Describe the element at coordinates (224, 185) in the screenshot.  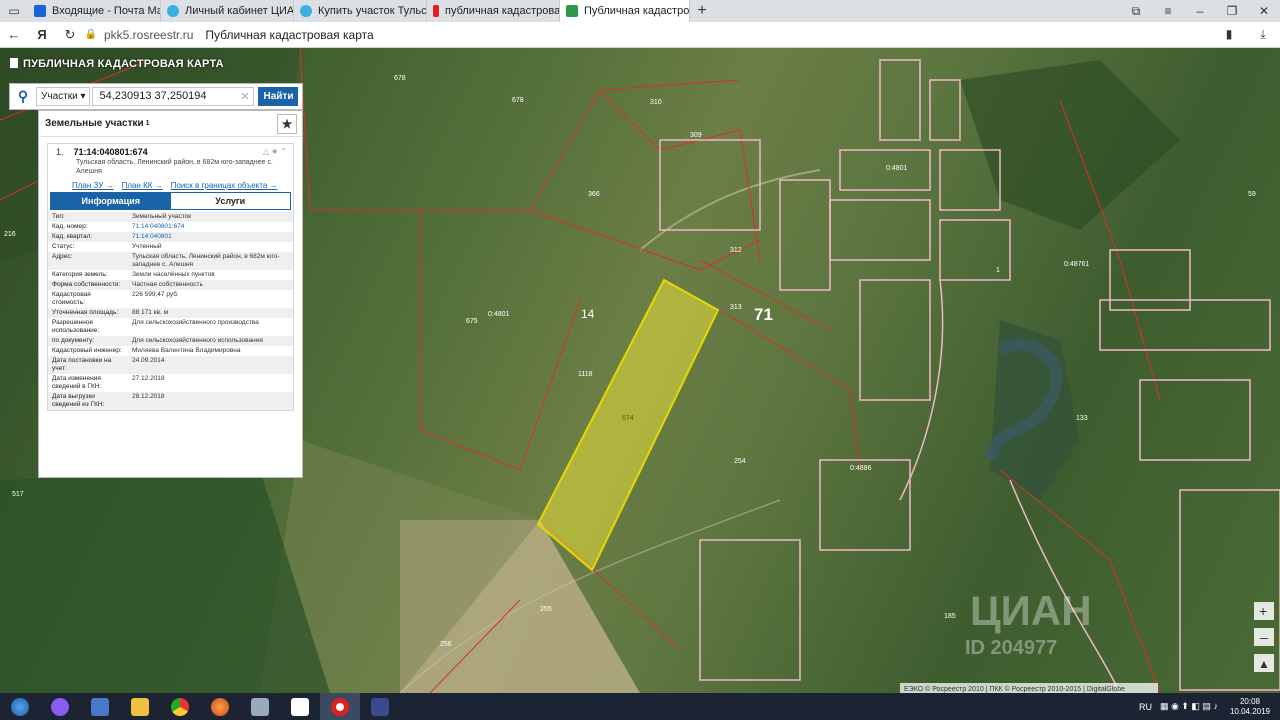
I see `search-in-bounds-link: Поиск в границах объекта →` at that location.